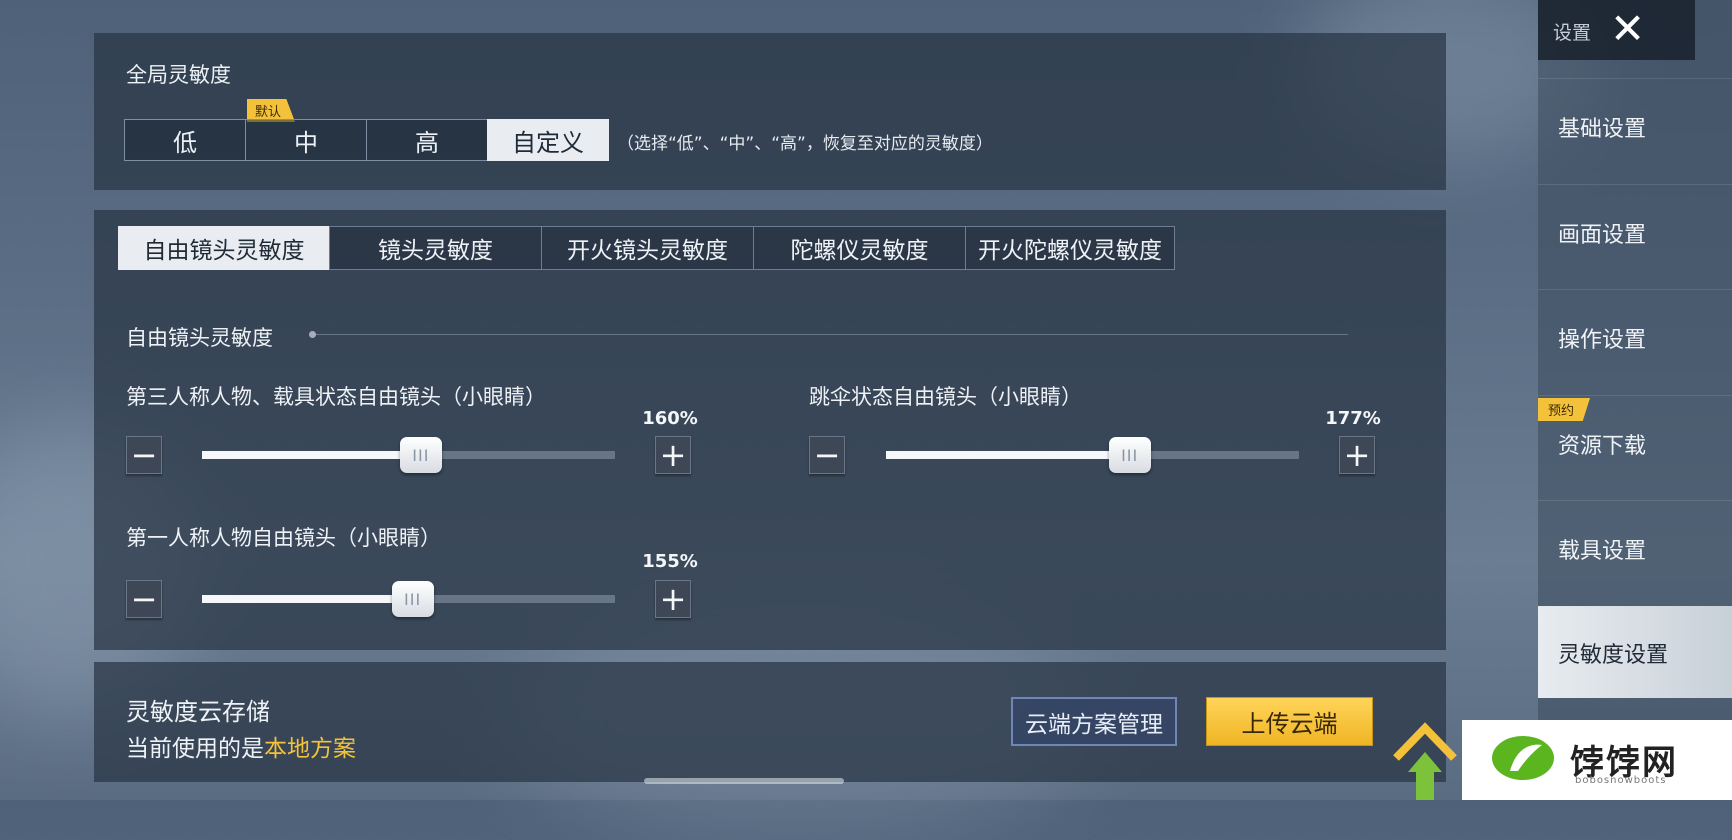 The height and width of the screenshot is (840, 1732). I want to click on slider-parachute-increase-button: +, so click(1357, 455).